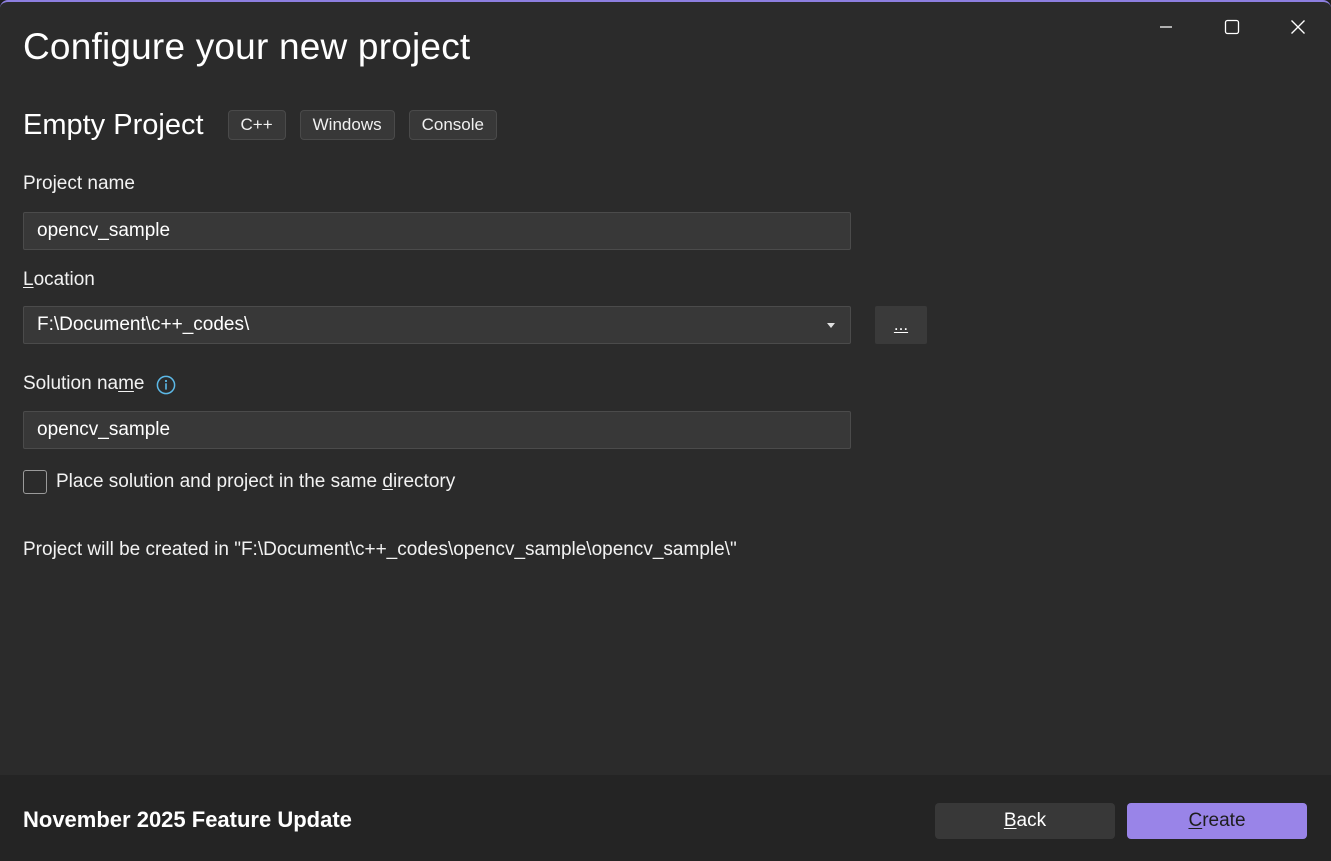 The image size is (1331, 861). What do you see at coordinates (166, 385) in the screenshot?
I see `info-icon` at bounding box center [166, 385].